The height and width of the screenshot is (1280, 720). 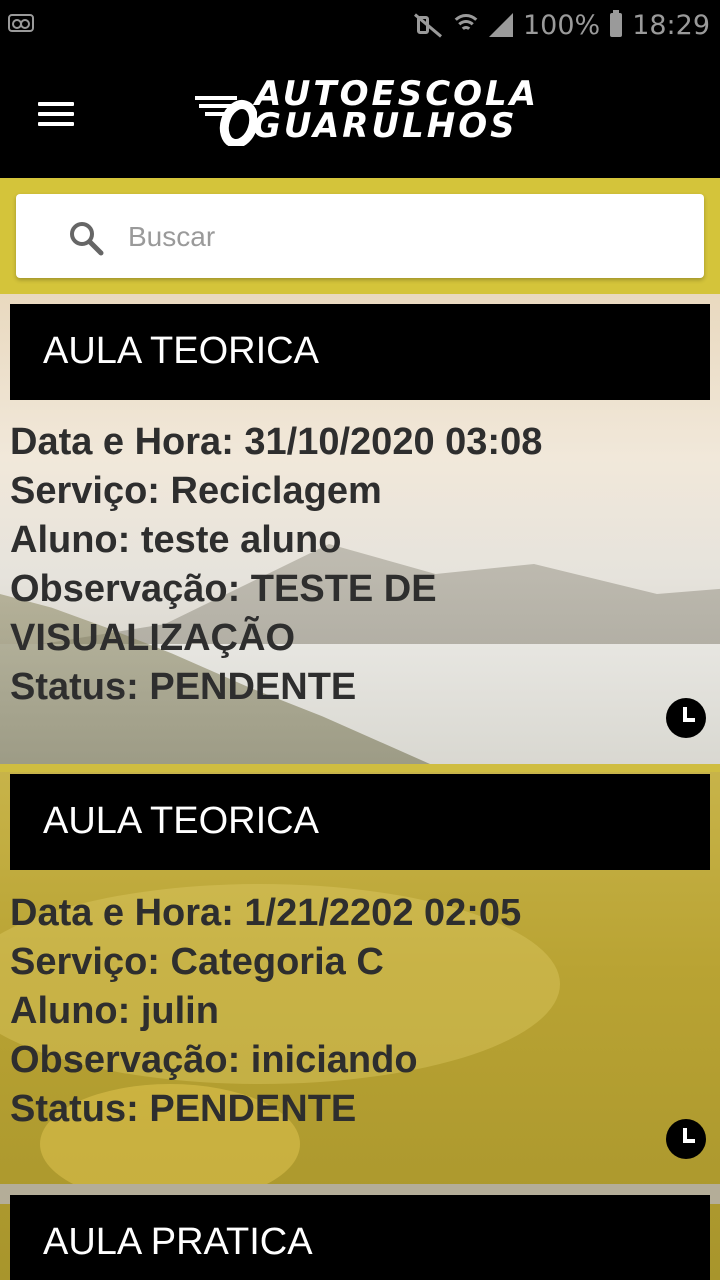 What do you see at coordinates (671, 25) in the screenshot?
I see `clock-time: 18:29` at bounding box center [671, 25].